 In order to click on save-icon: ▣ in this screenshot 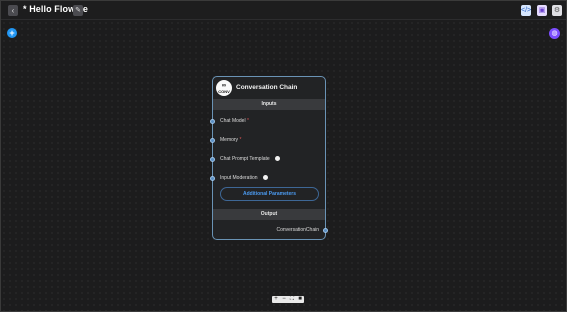, I will do `click(542, 10)`.